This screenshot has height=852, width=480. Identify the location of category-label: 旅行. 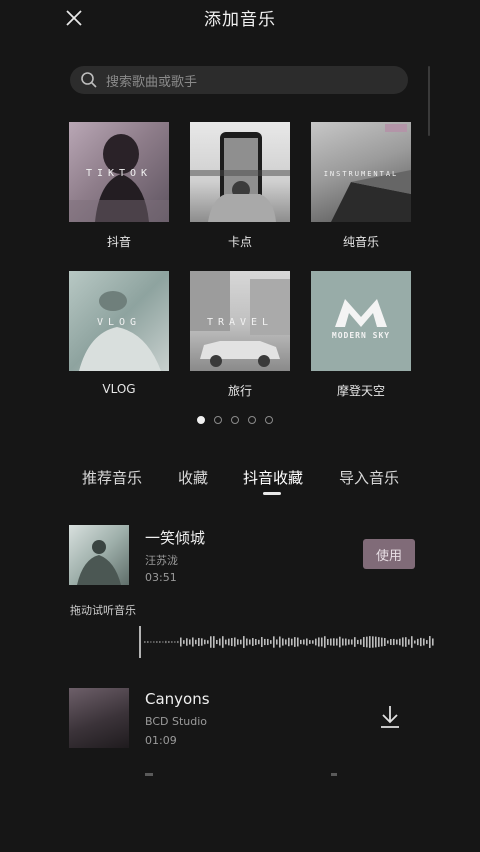
(239, 391).